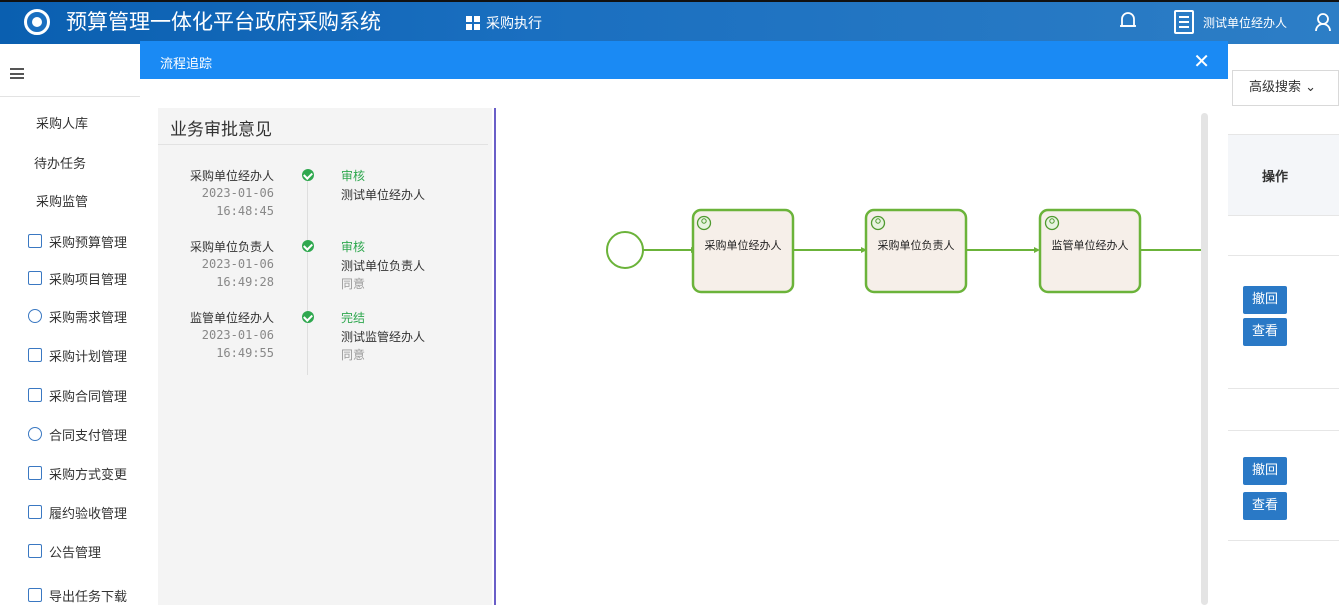 Image resolution: width=1339 pixels, height=605 pixels. Describe the element at coordinates (231, 318) in the screenshot. I see `entry-role: 监管单位经办人` at that location.